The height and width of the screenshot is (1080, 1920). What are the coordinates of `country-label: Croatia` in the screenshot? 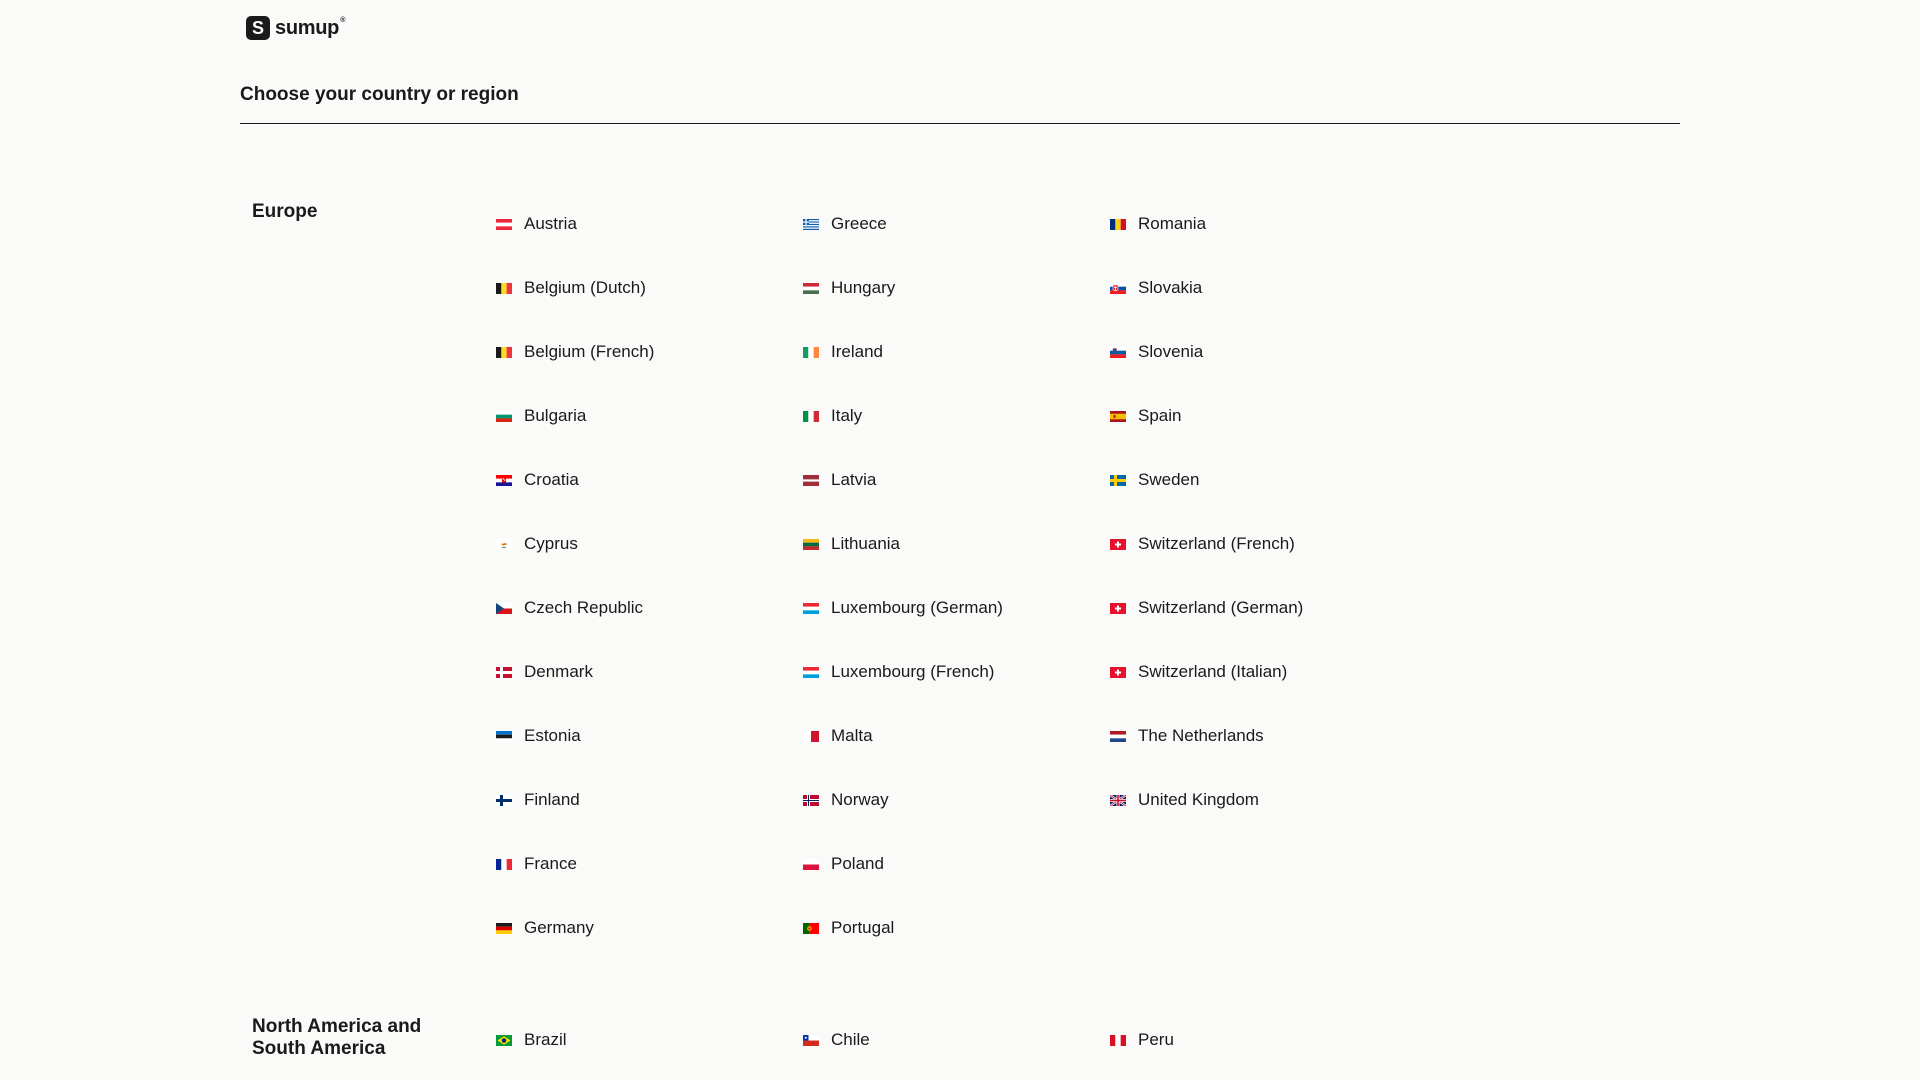 It's located at (551, 479).